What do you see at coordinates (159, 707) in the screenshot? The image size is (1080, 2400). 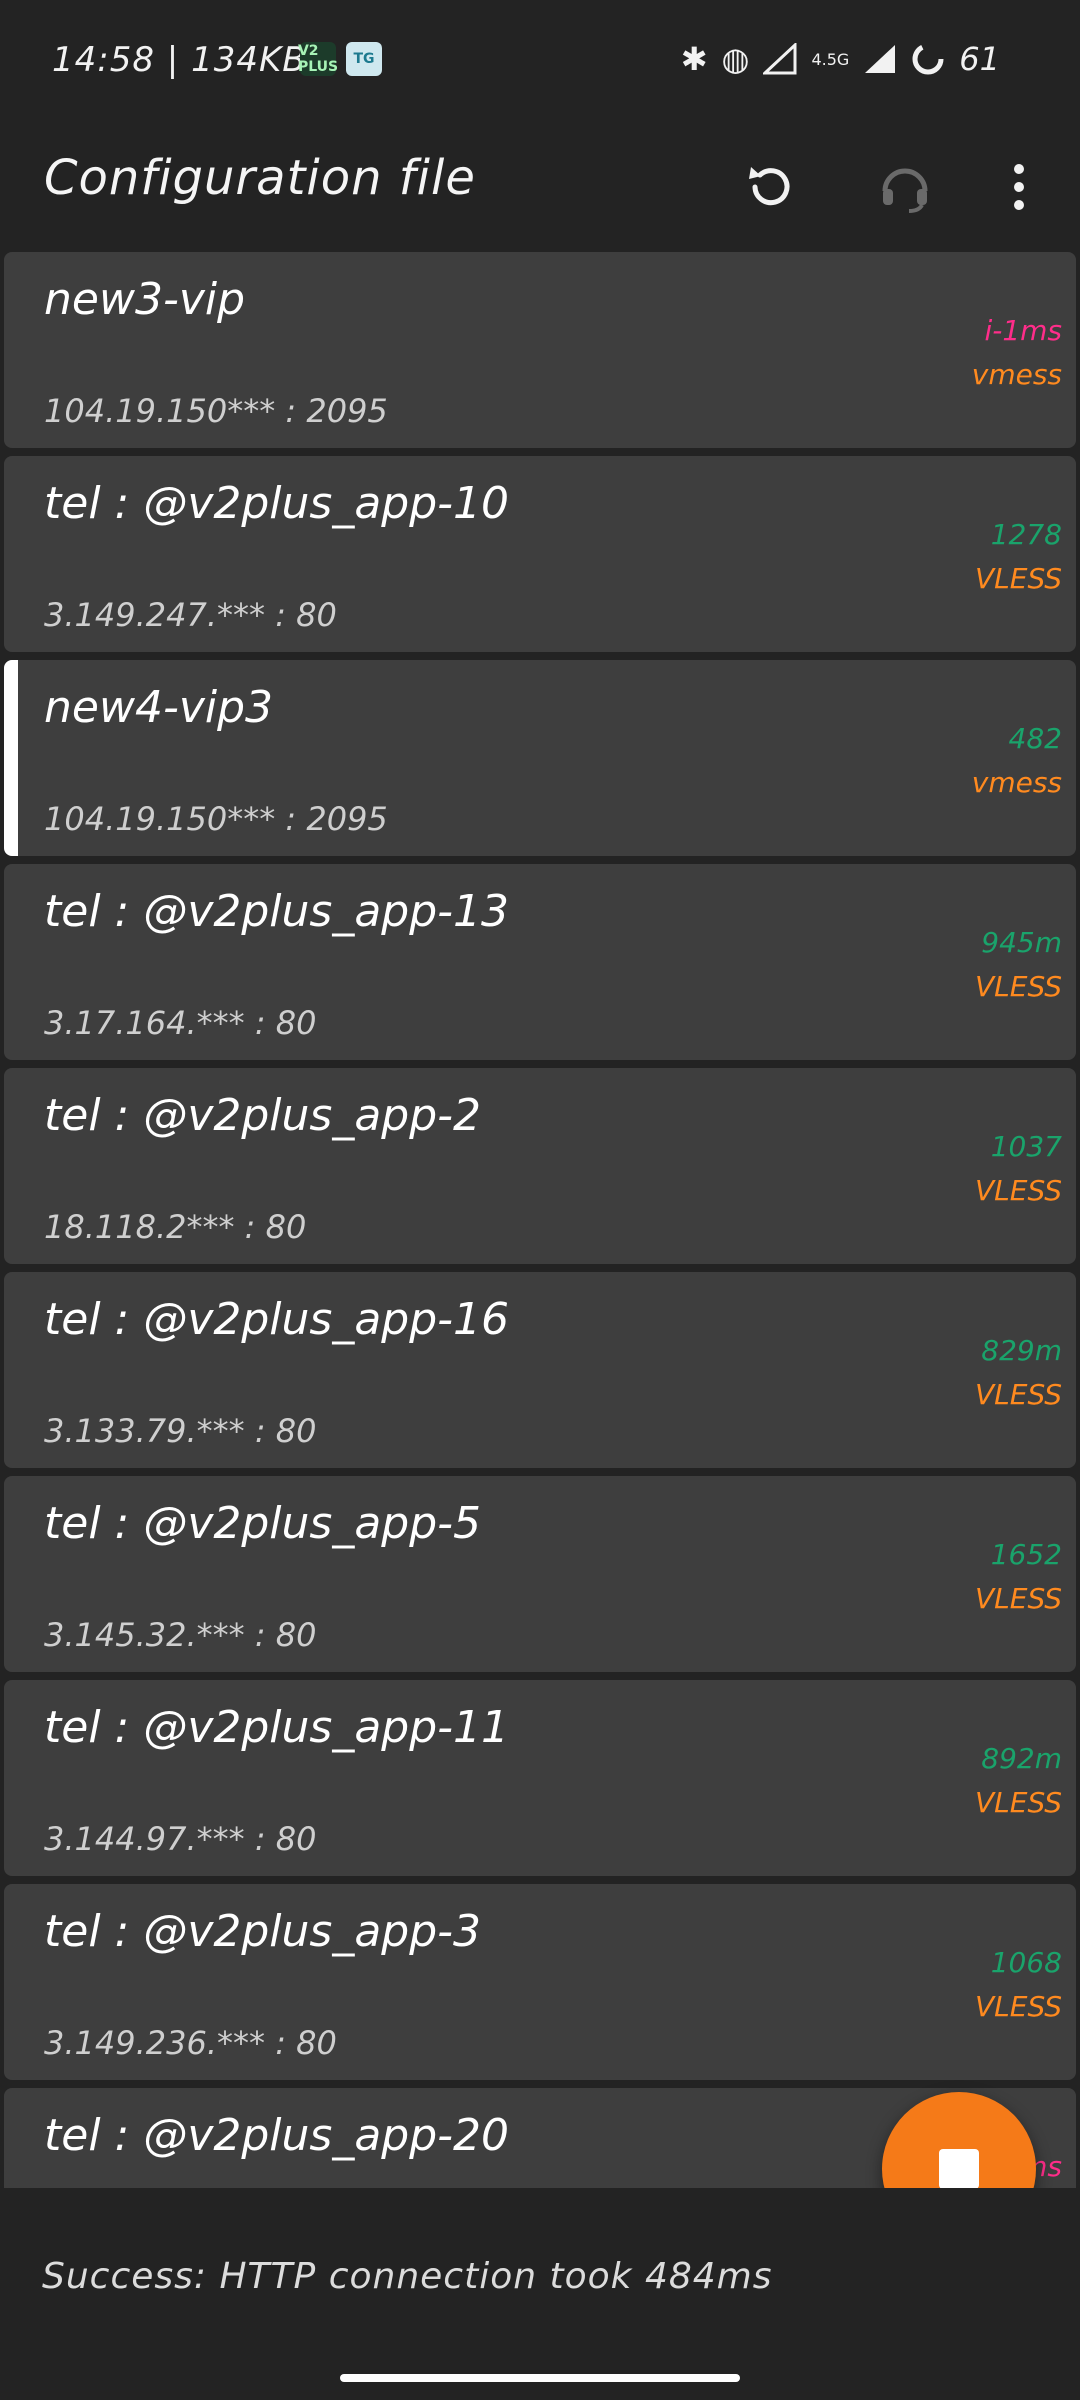 I see `config-name: new4-vip3` at bounding box center [159, 707].